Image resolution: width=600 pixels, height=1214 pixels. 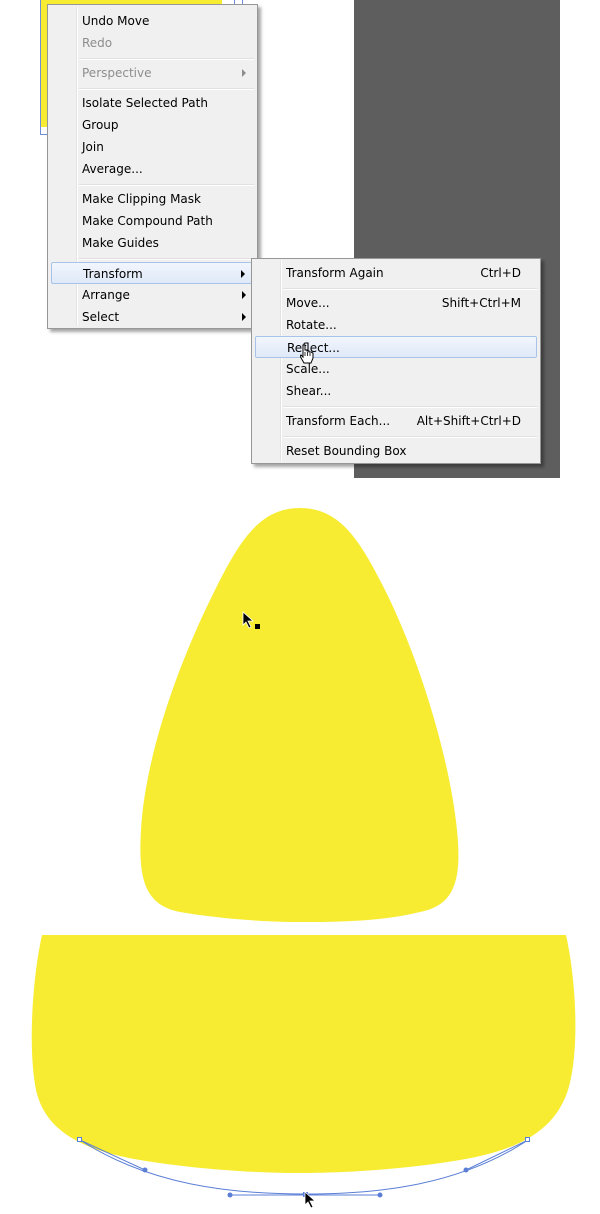 I want to click on menu-item-shortcut: Alt+Shift+Ctrl+D, so click(x=468, y=421).